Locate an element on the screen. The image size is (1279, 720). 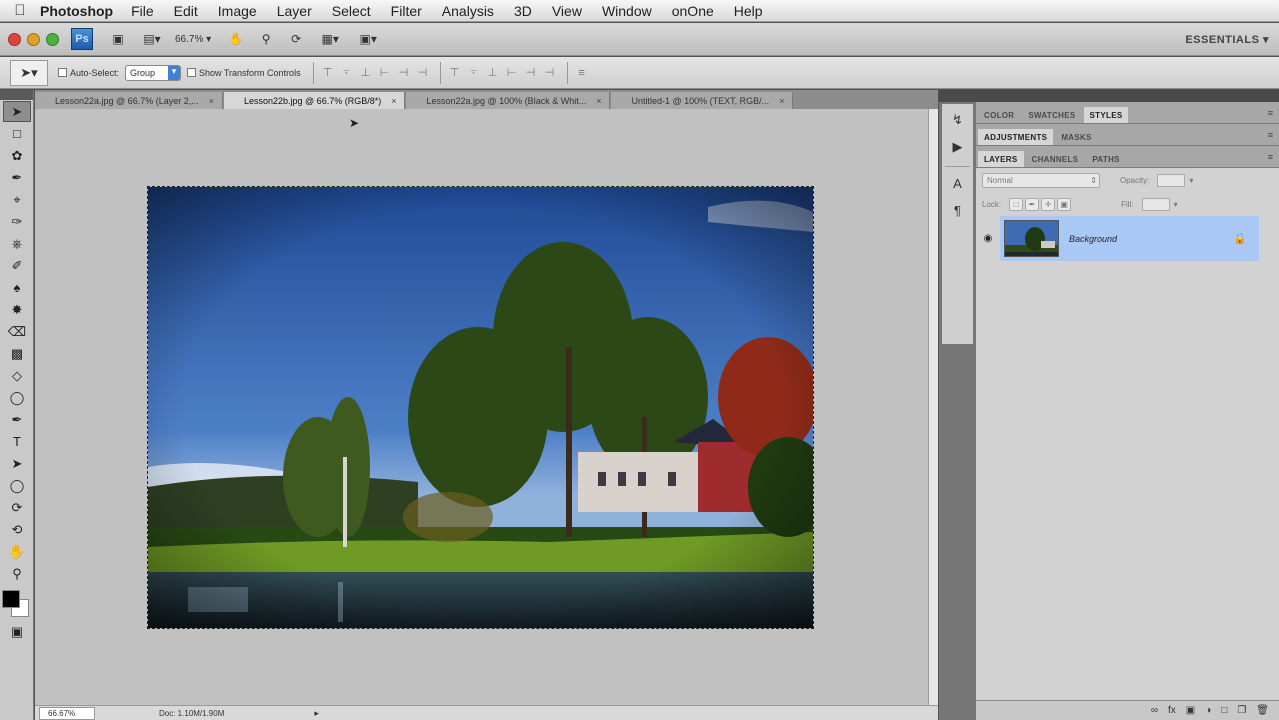
doc-tab: Lesson22a.jpg @ 100% (Black & Whit... × is located at coordinates (508, 100).